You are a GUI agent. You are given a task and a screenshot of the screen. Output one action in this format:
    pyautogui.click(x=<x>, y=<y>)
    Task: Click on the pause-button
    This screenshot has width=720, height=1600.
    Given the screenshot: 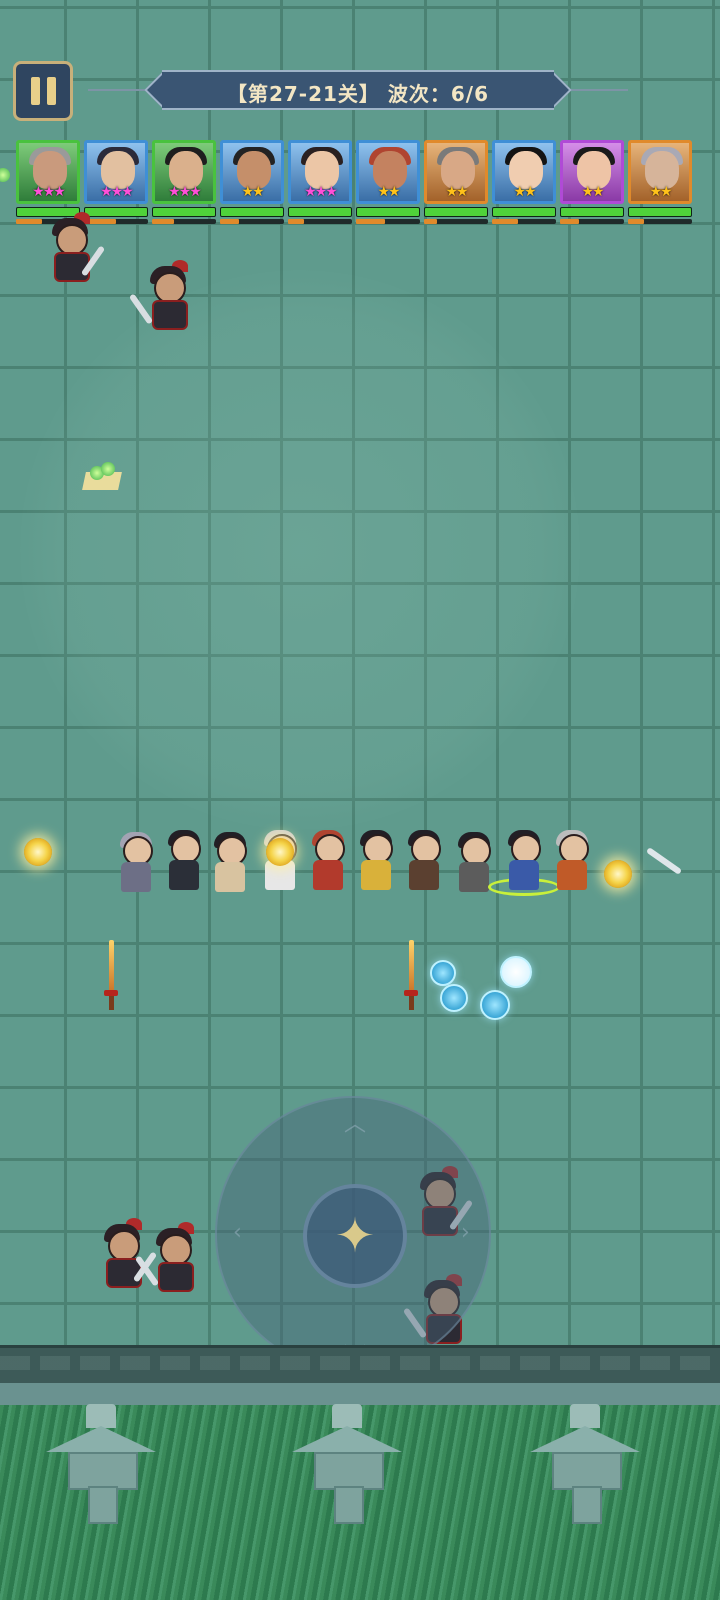 What is the action you would take?
    pyautogui.click(x=43, y=91)
    